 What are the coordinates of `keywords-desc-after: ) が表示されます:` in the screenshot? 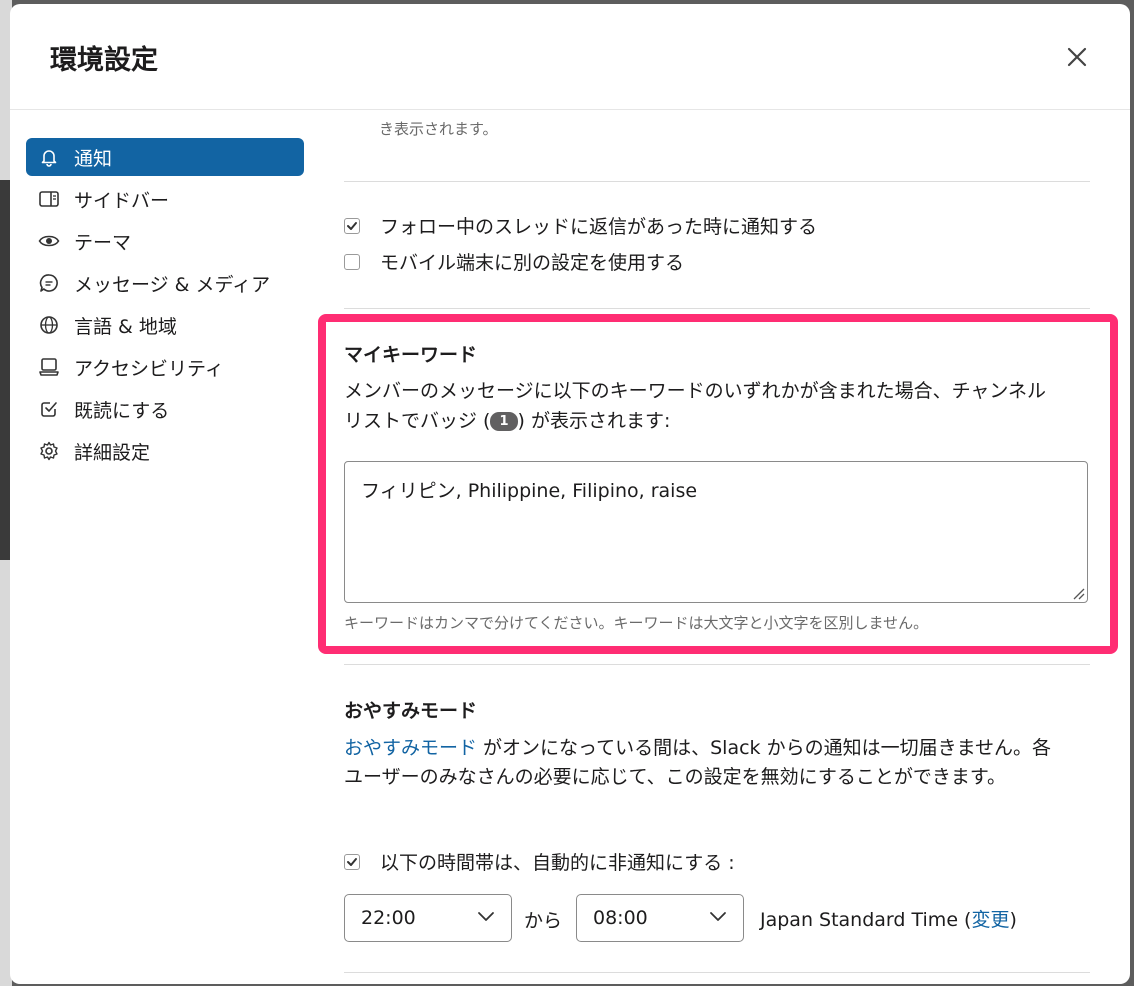 It's located at (594, 421).